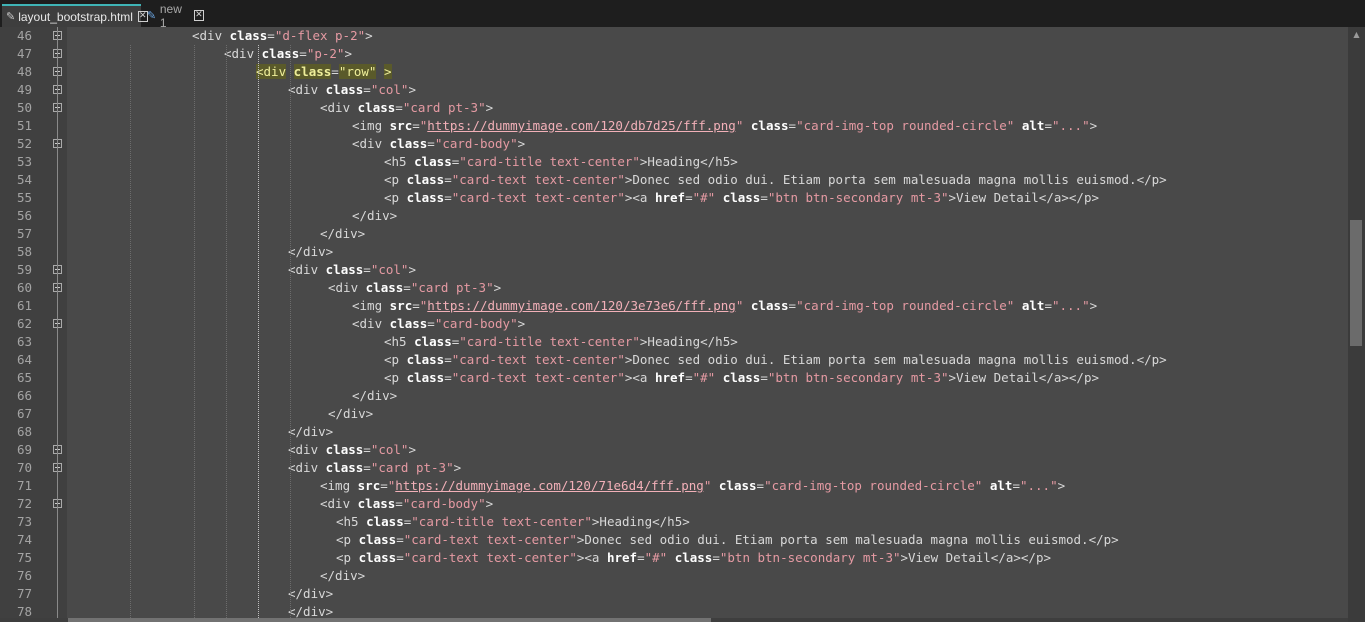 This screenshot has width=1365, height=622. What do you see at coordinates (24, 341) in the screenshot?
I see `line-number: 63` at bounding box center [24, 341].